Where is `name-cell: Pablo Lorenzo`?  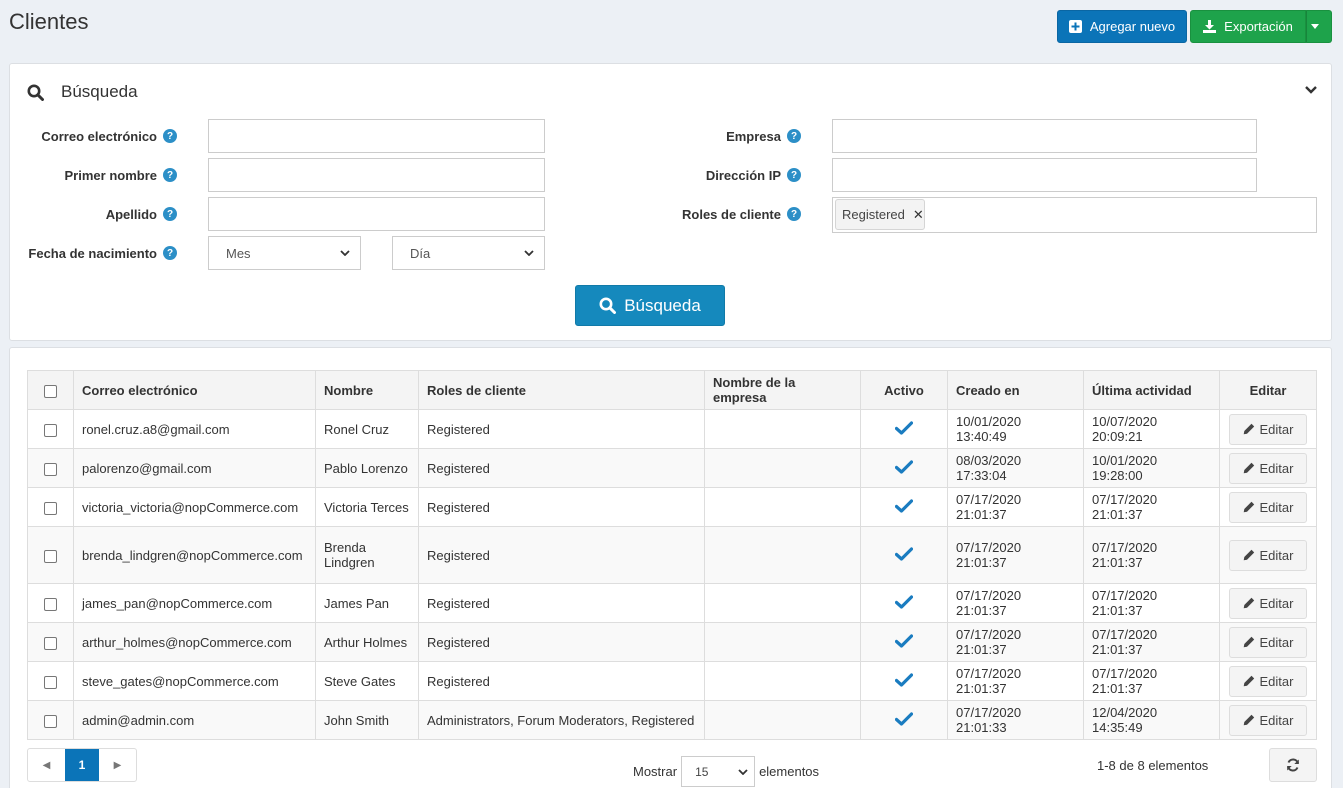 name-cell: Pablo Lorenzo is located at coordinates (367, 468).